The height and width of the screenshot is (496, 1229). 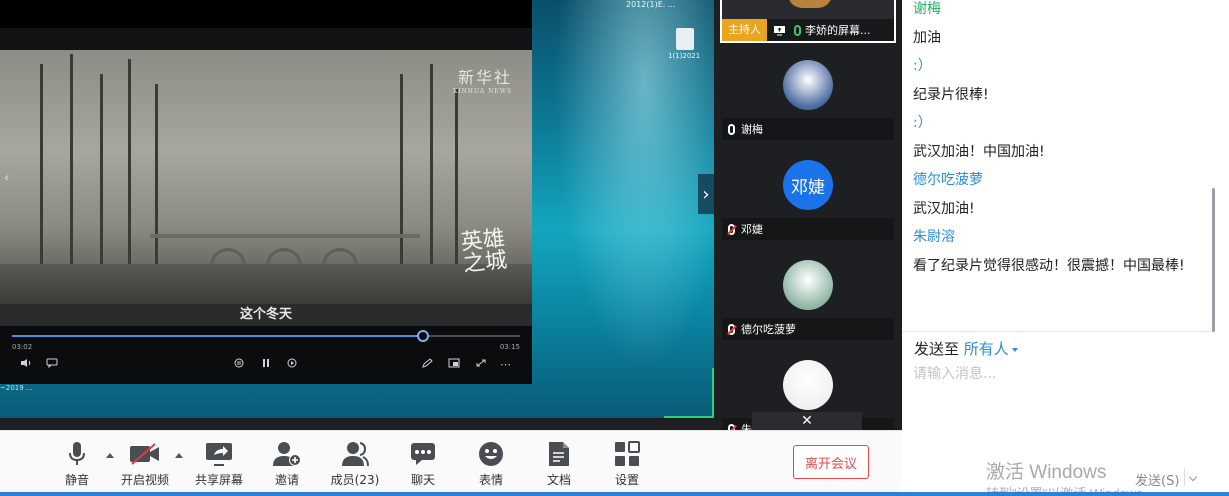 I want to click on player-titlebar, so click(x=266, y=14).